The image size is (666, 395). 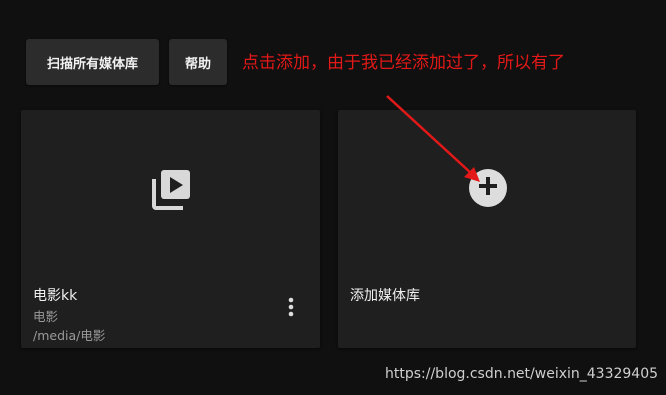 What do you see at coordinates (69, 335) in the screenshot?
I see `library-path: /media/电影` at bounding box center [69, 335].